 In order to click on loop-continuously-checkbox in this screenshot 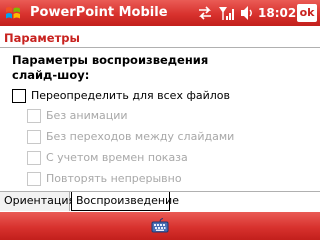, I will do `click(34, 179)`.